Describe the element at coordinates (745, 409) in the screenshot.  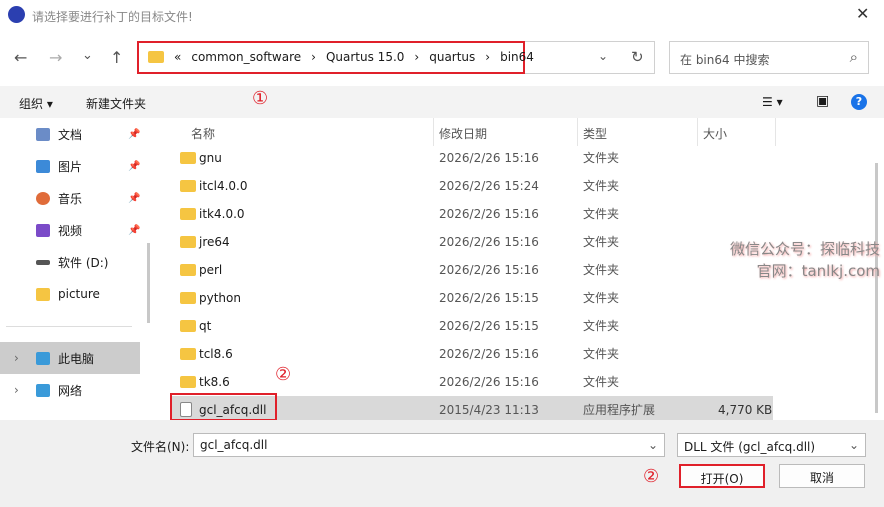
I see `file-size: 4,770 KB` at that location.